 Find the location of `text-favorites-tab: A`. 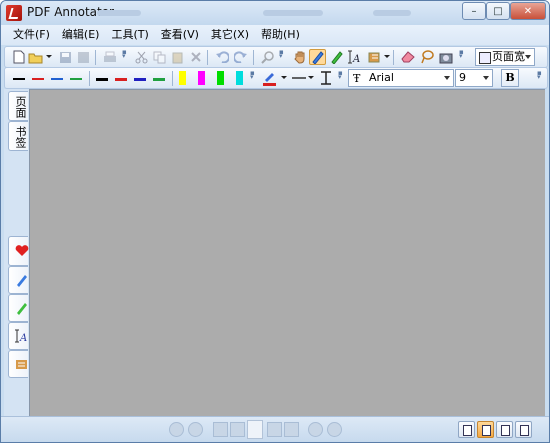

text-favorites-tab: A is located at coordinates (18, 336).